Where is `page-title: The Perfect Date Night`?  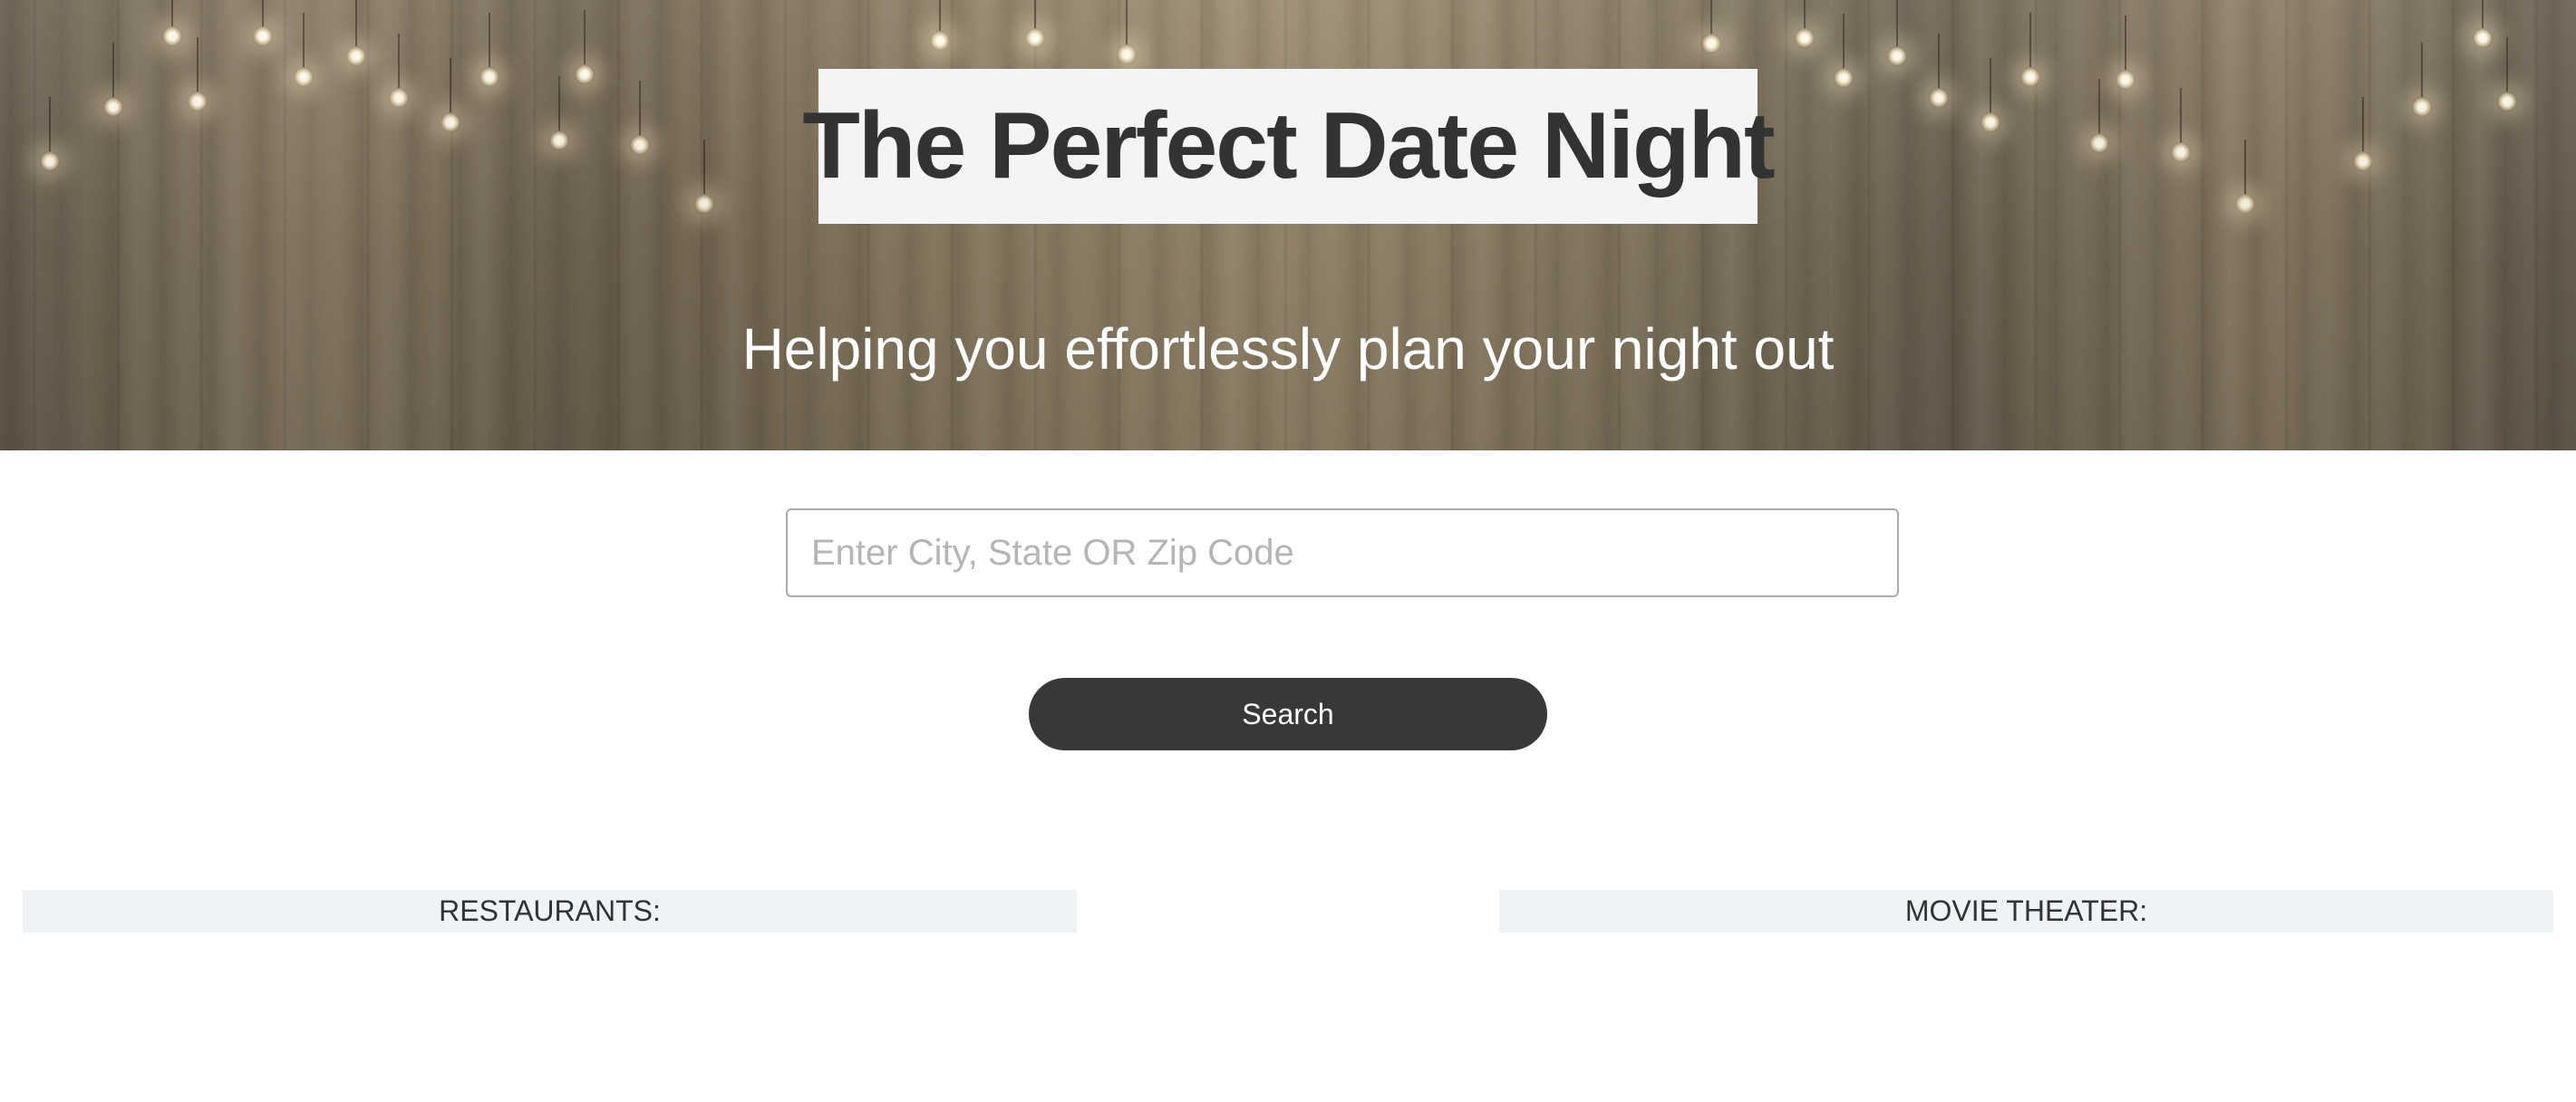
page-title: The Perfect Date Night is located at coordinates (1288, 145).